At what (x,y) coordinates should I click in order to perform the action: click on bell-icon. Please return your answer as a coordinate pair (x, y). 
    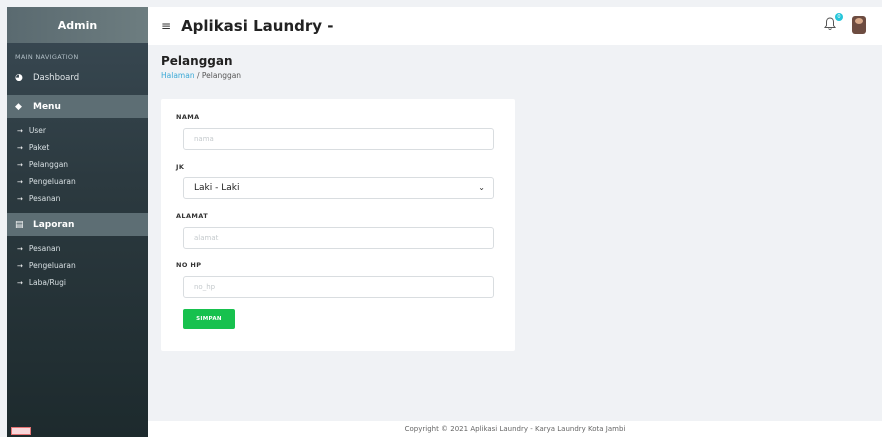
    Looking at the image, I should click on (830, 23).